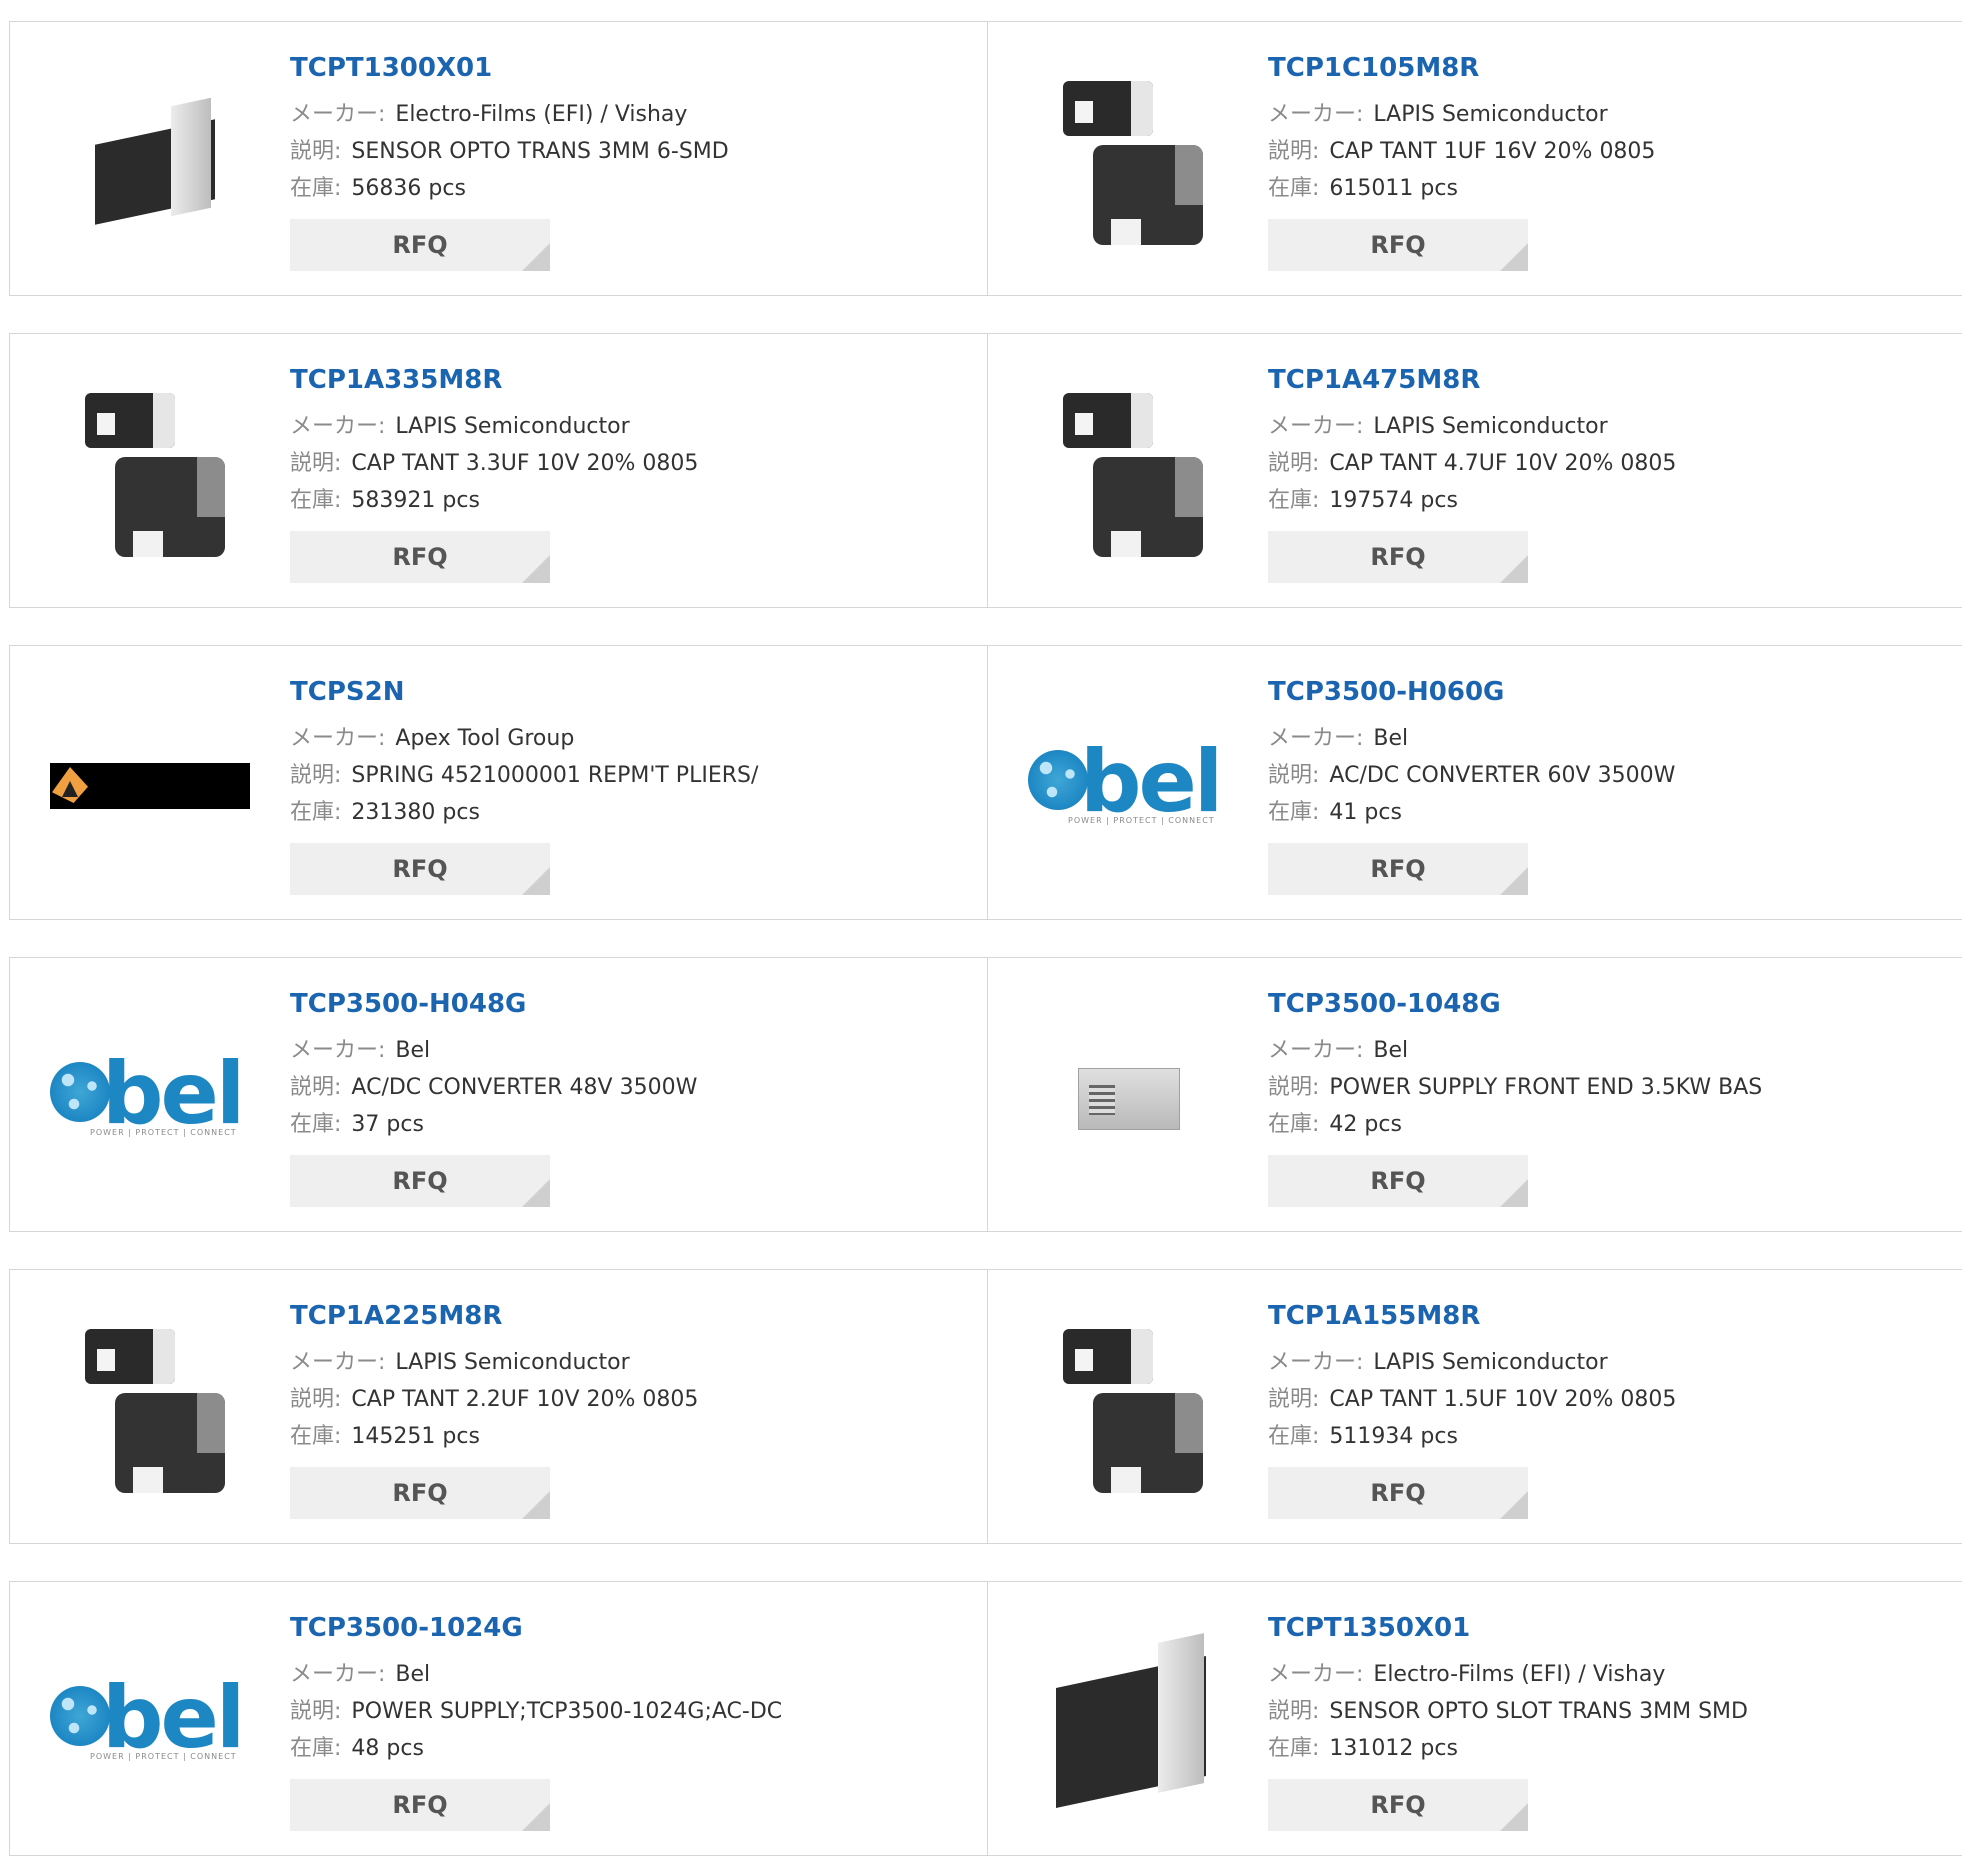 The width and height of the screenshot is (1962, 1856). I want to click on power-supply-image, so click(1128, 1098).